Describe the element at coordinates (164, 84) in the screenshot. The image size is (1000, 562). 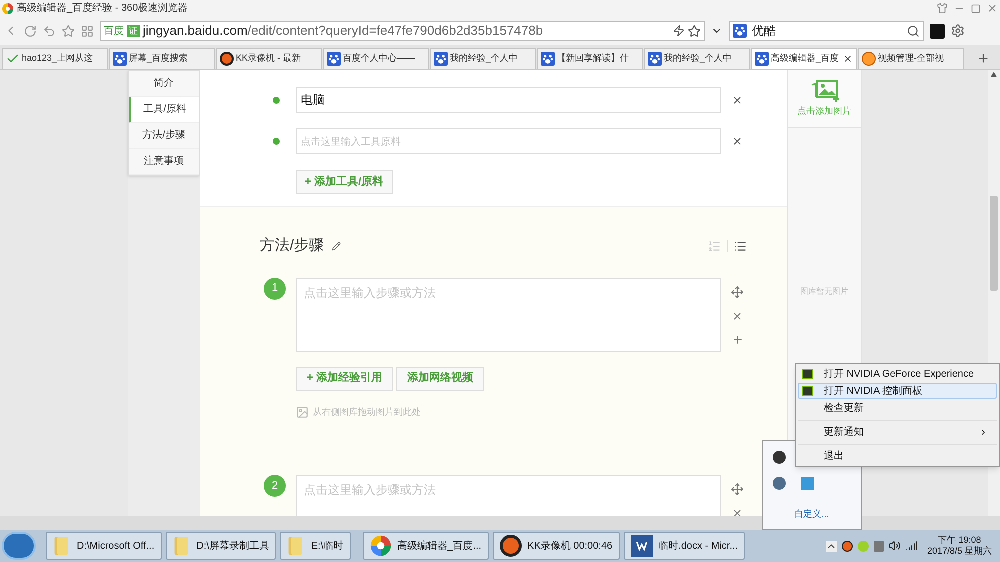
I see `nav-item: 简介` at that location.